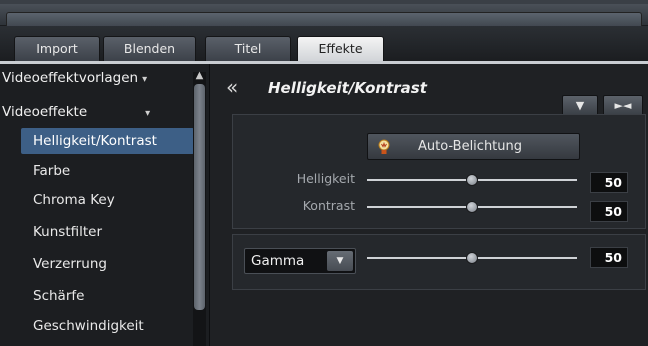  Describe the element at coordinates (278, 261) in the screenshot. I see `gamma-select-label: Gamma` at that location.